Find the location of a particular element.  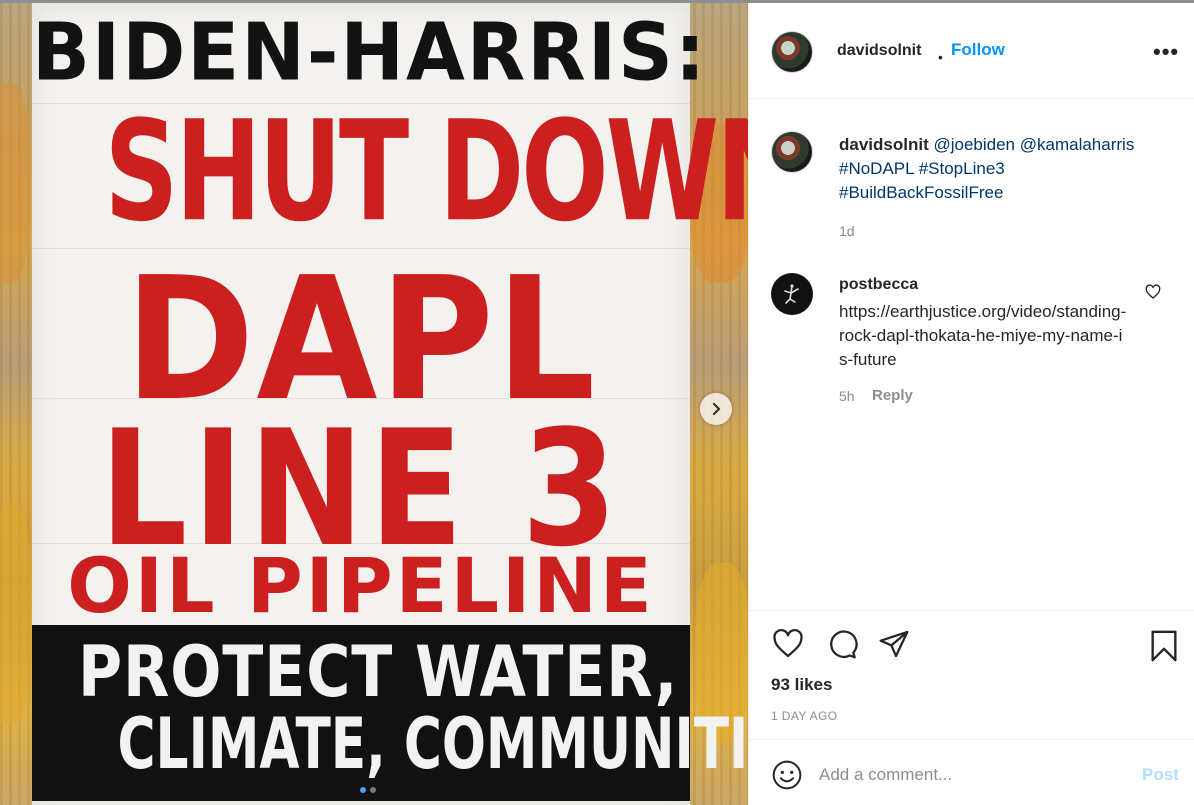

composer-divider is located at coordinates (971, 739).